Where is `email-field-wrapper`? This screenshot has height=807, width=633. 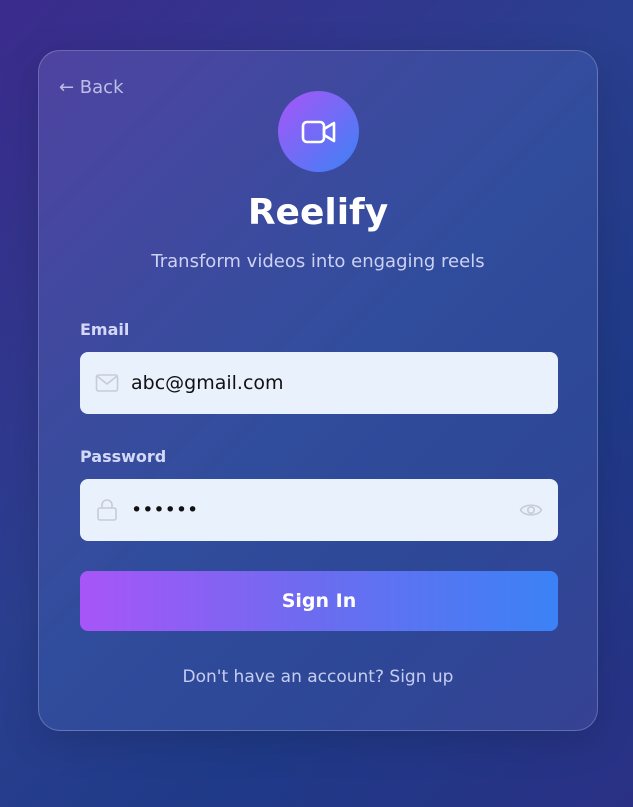
email-field-wrapper is located at coordinates (319, 383).